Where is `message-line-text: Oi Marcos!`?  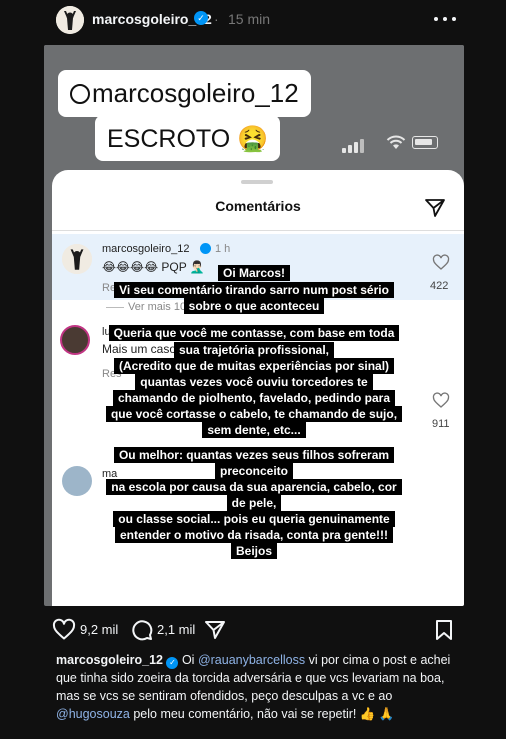 message-line-text: Oi Marcos! is located at coordinates (253, 273).